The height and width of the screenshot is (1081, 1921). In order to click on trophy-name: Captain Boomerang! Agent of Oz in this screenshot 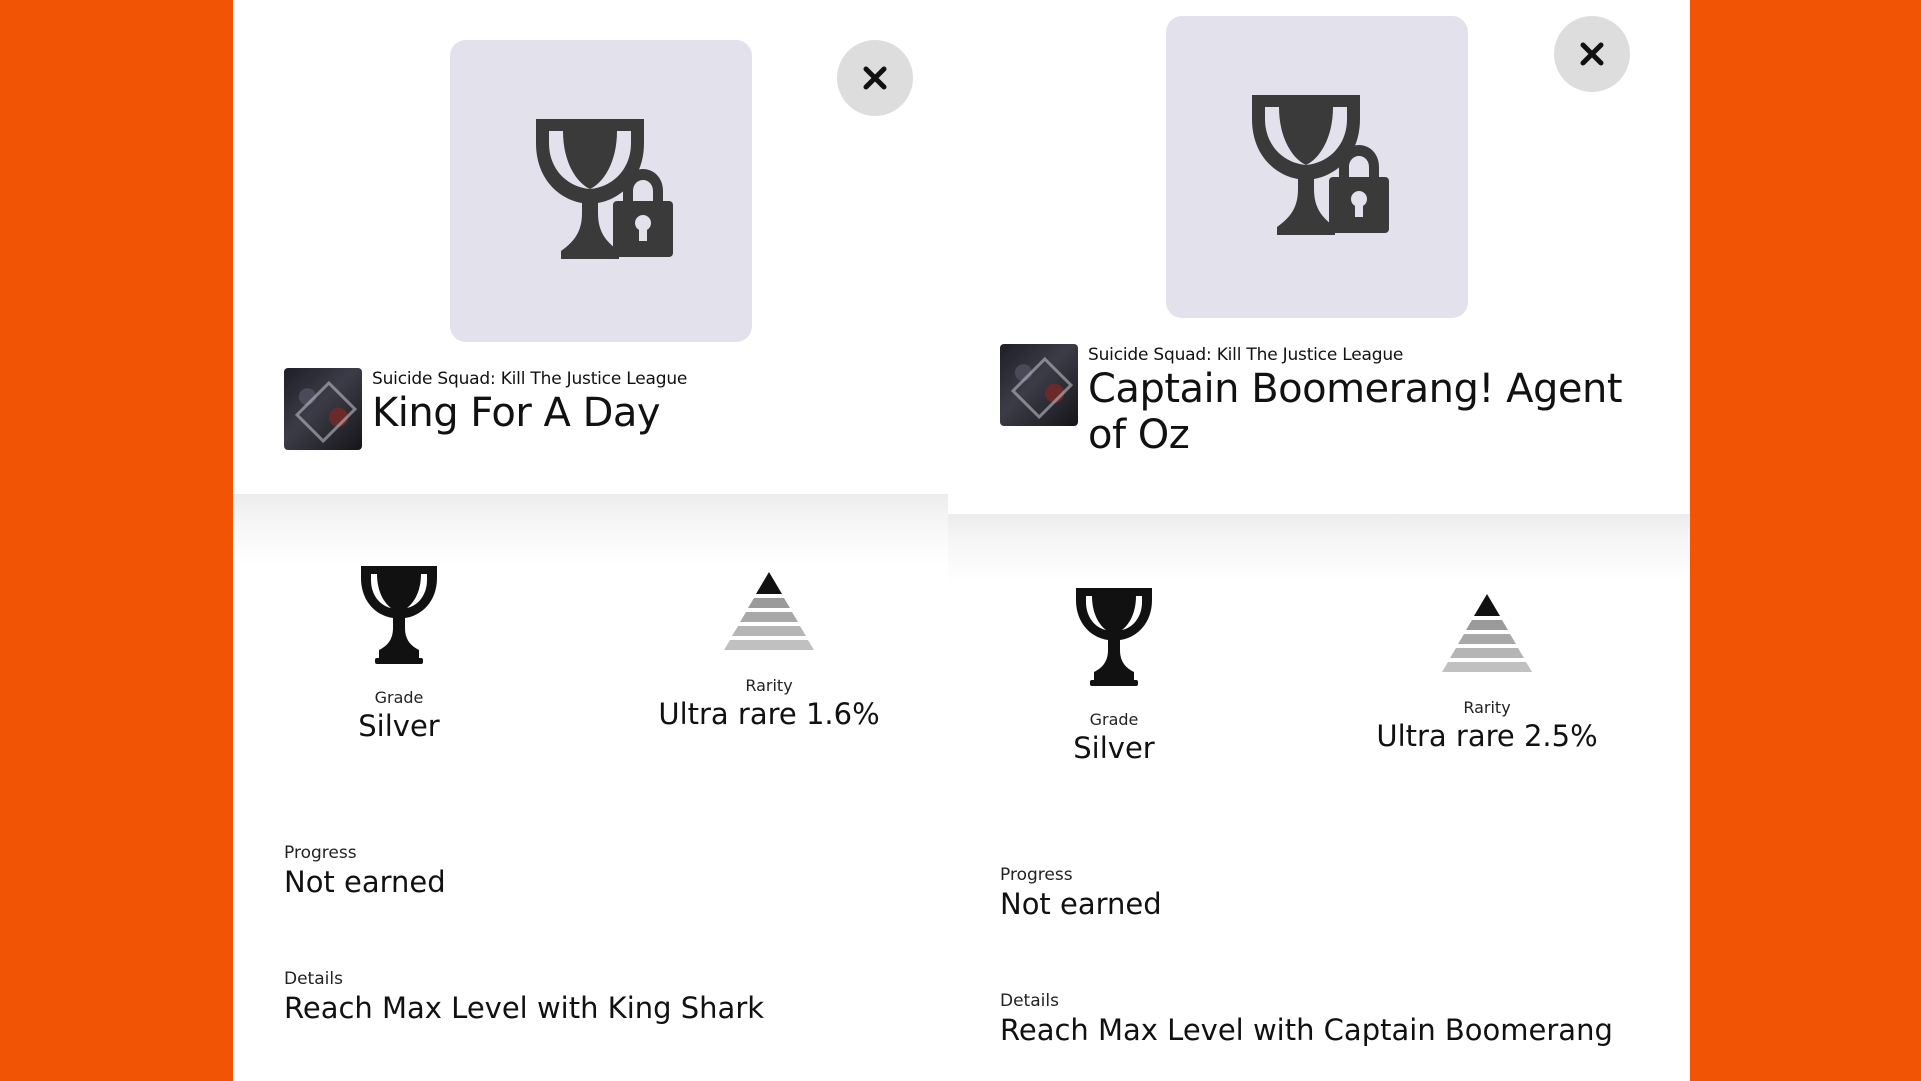, I will do `click(1355, 412)`.